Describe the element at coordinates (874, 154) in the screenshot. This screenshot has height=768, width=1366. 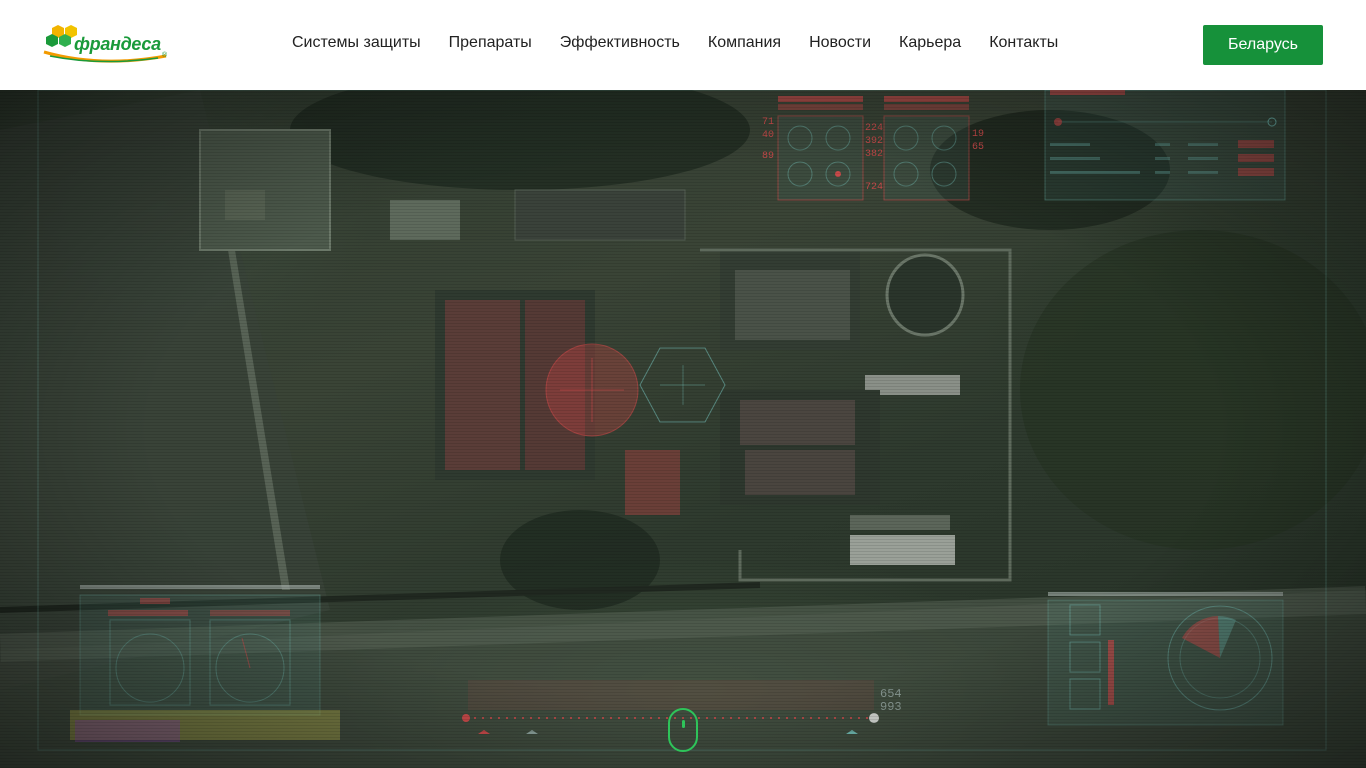
I see `hud-value: 382` at that location.